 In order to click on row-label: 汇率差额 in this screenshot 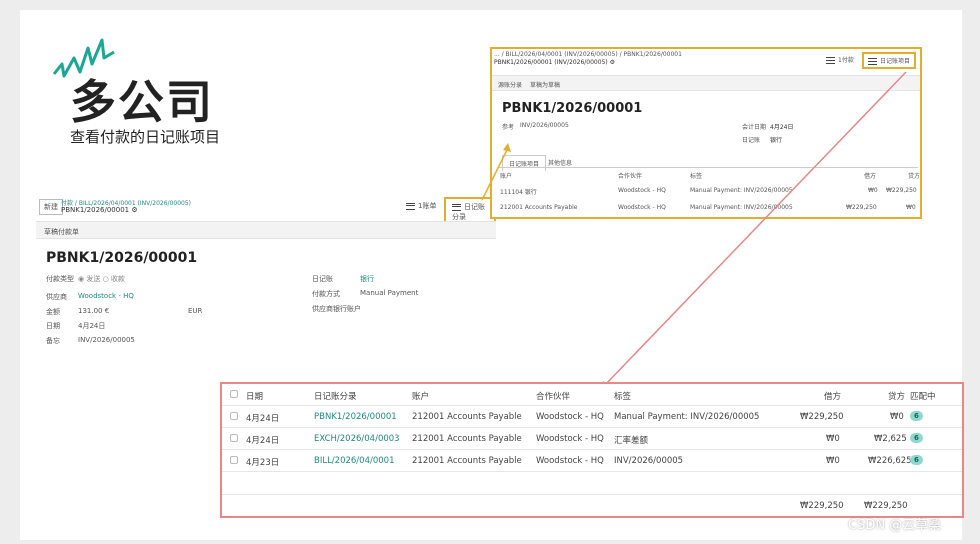, I will do `click(631, 441)`.